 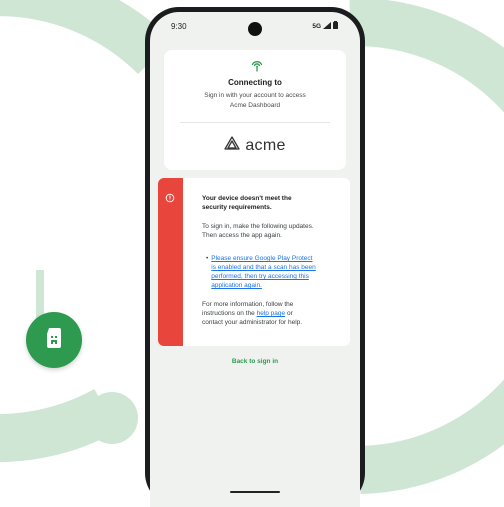 I want to click on more-line-1: For more information, follow the, so click(x=248, y=304).